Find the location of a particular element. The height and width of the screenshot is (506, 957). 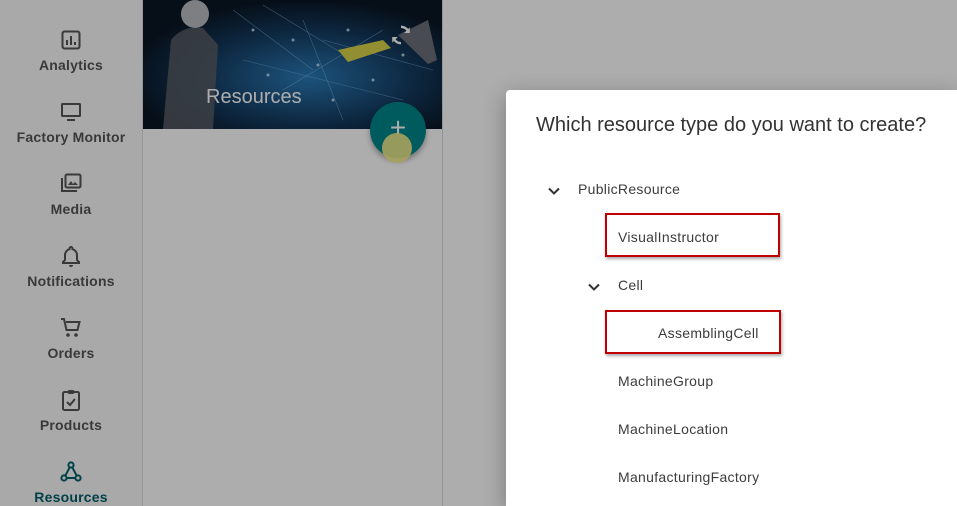

tree-node-machinegroup: MachineGroup is located at coordinates (665, 381).